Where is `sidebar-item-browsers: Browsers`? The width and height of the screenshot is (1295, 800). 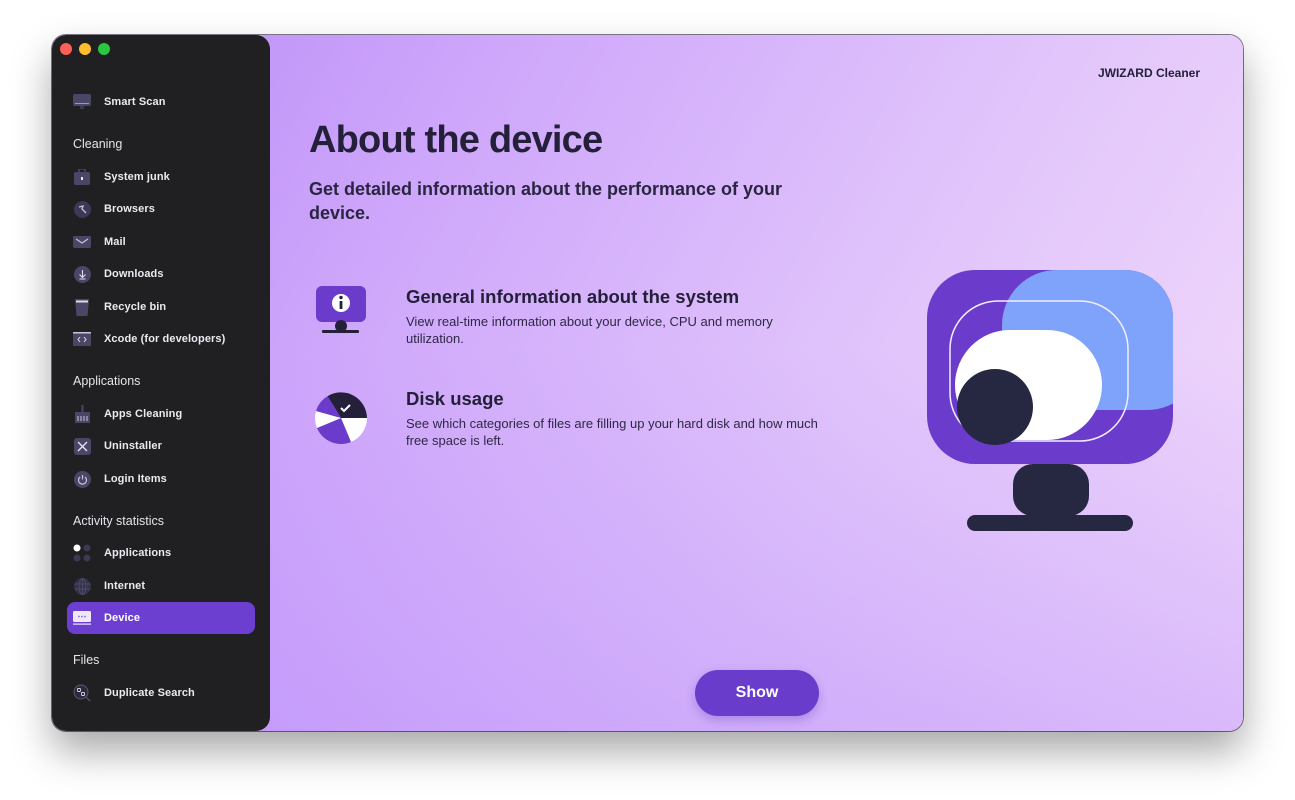 sidebar-item-browsers: Browsers is located at coordinates (161, 209).